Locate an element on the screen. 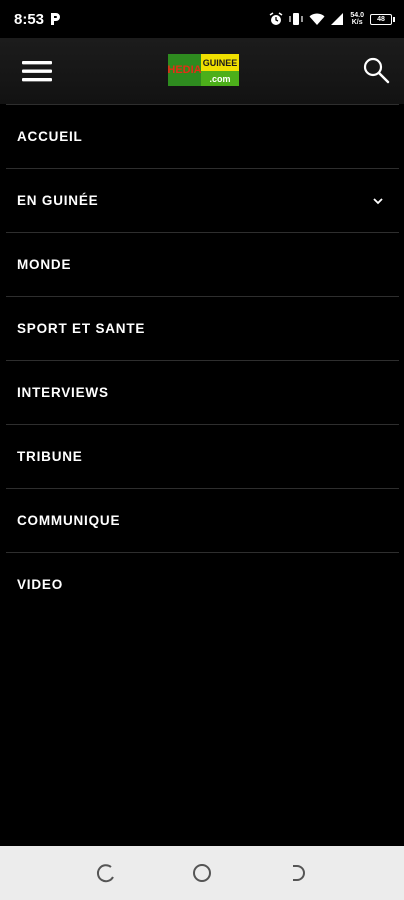 The image size is (404, 900). menu-item-video: VIDEO is located at coordinates (202, 584).